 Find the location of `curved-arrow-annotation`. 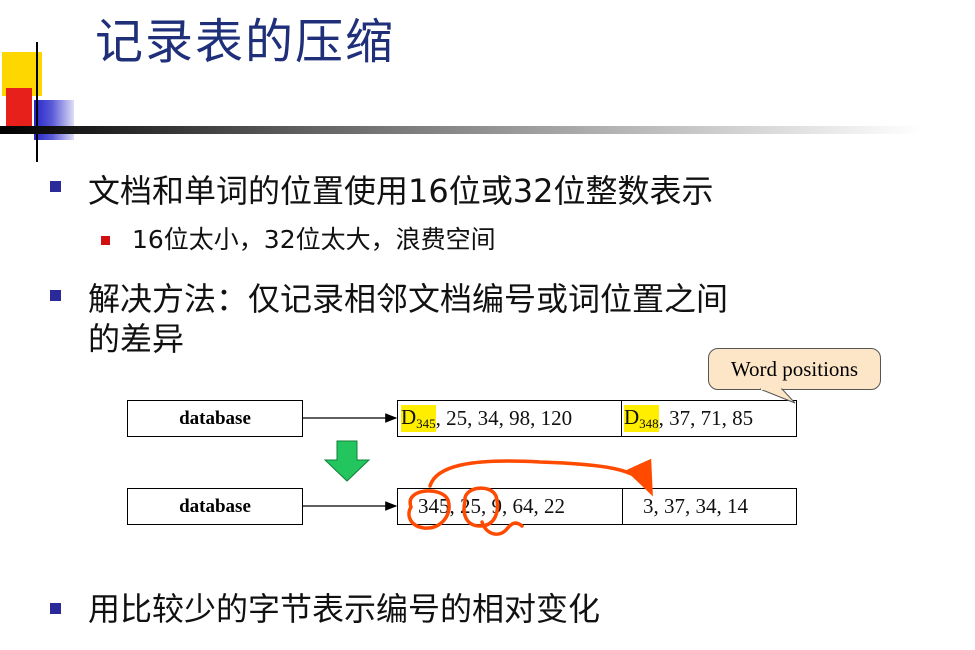

curved-arrow-annotation is located at coordinates (540, 477).